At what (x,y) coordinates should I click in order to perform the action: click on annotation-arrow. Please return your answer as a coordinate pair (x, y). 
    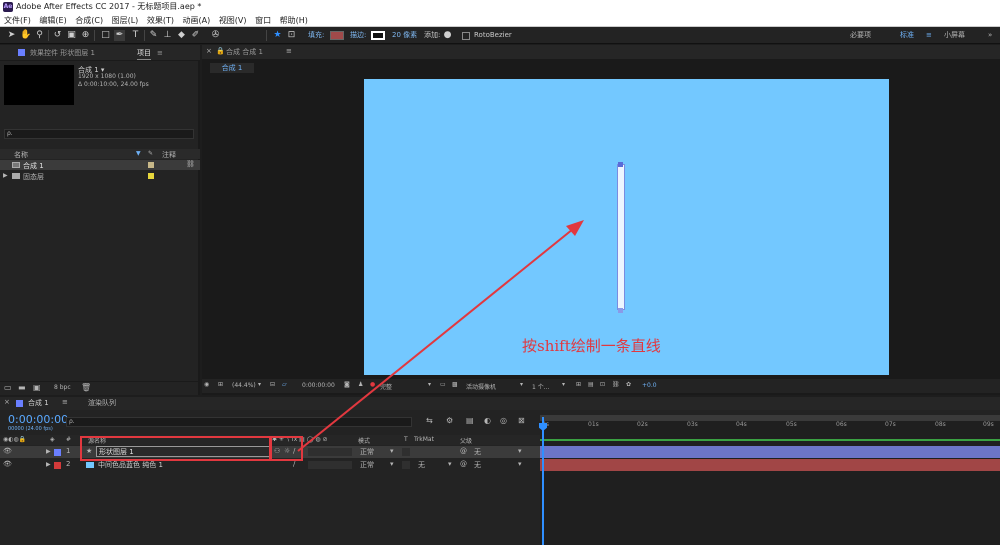
    Looking at the image, I should click on (440, 336).